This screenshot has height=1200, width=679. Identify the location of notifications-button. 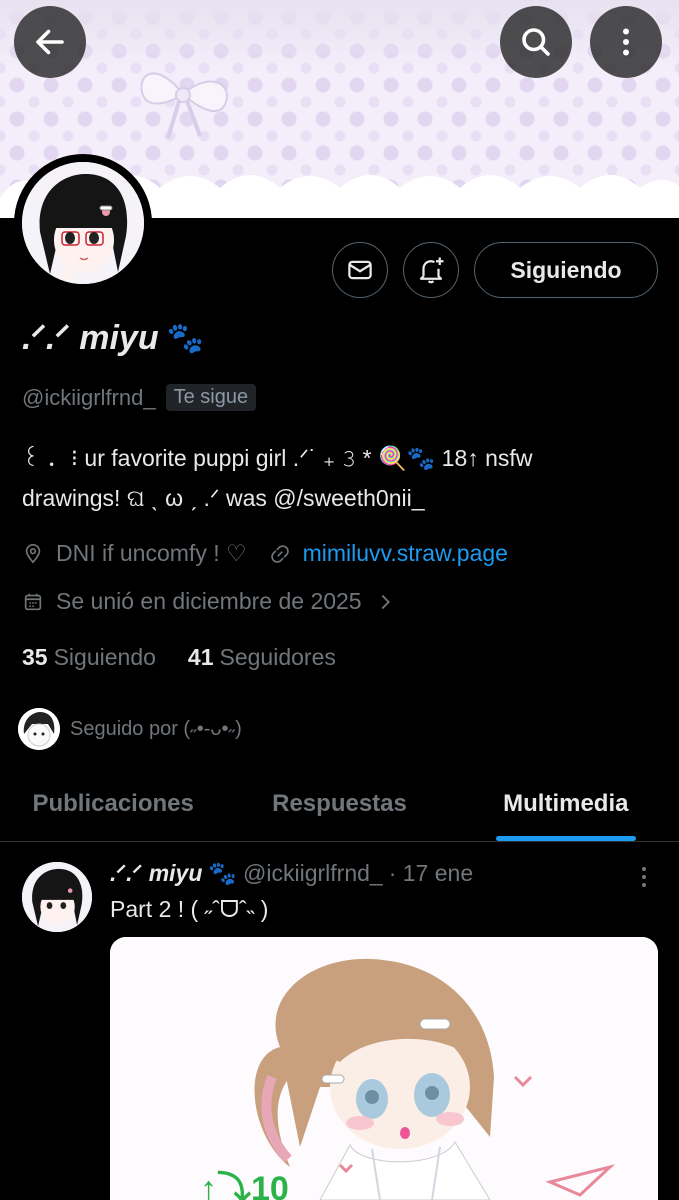
(431, 270).